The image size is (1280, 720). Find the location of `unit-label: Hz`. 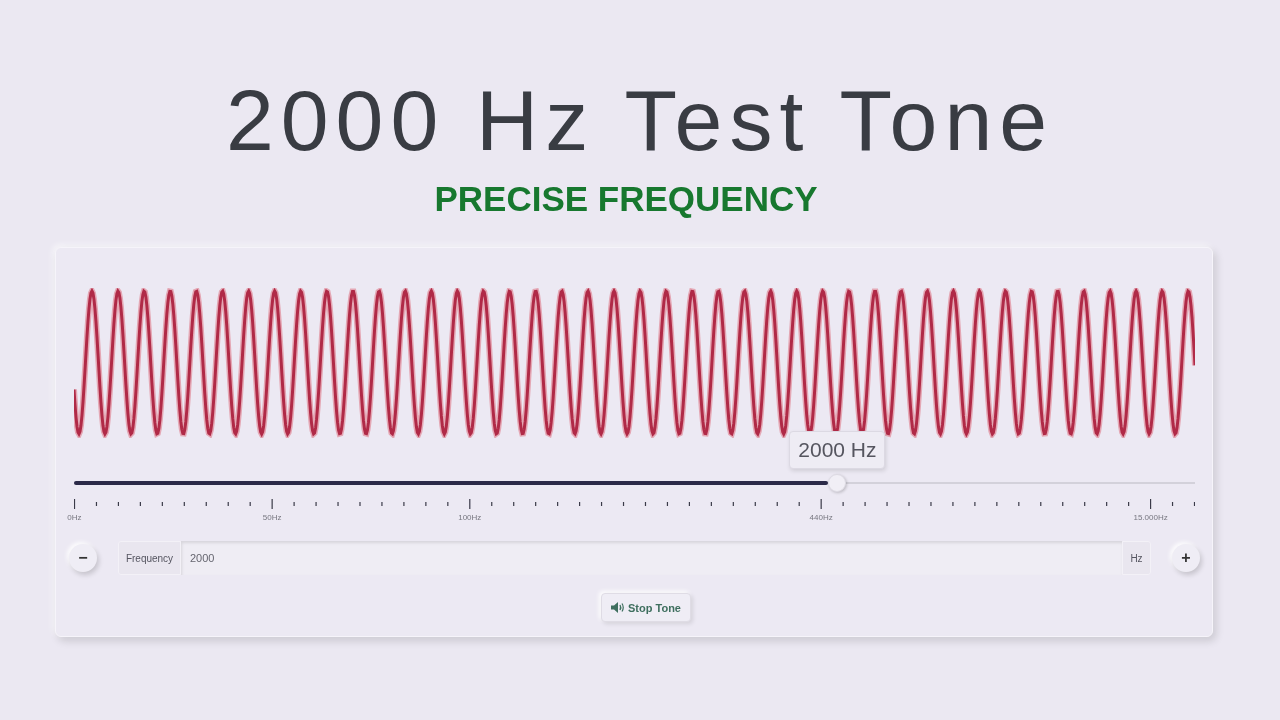

unit-label: Hz is located at coordinates (1136, 558).